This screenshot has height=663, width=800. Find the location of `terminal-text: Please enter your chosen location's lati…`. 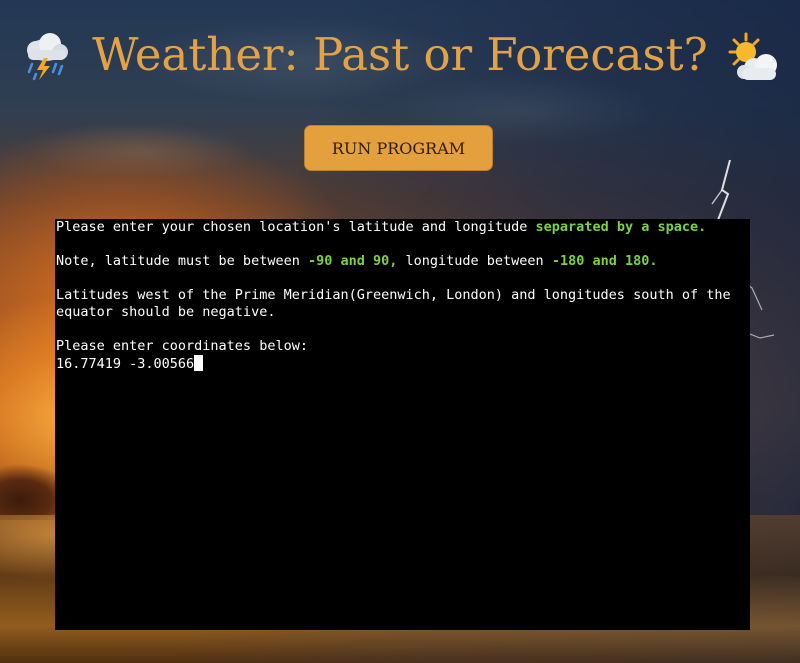

terminal-text: Please enter your chosen location's lati… is located at coordinates (296, 227).